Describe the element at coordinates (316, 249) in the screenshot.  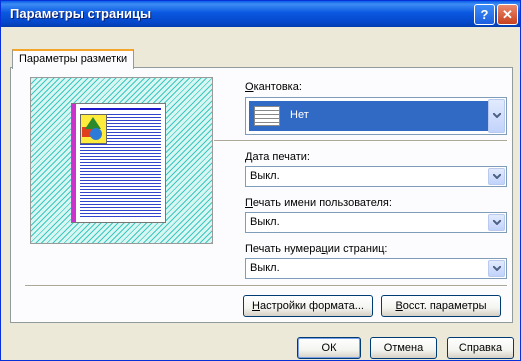
I see `print-page-num-label: Печать нумерации страниц:` at that location.